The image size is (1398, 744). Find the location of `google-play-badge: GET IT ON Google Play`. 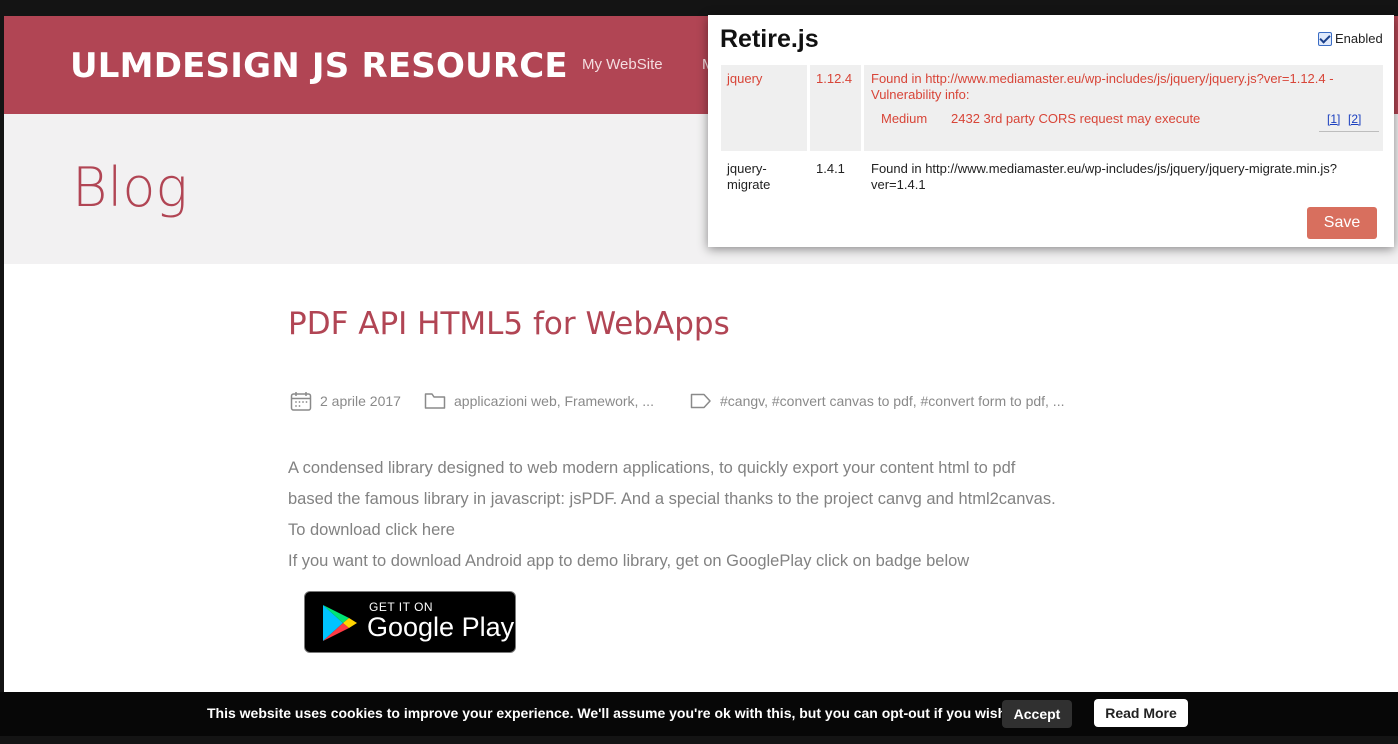

google-play-badge: GET IT ON Google Play is located at coordinates (410, 622).